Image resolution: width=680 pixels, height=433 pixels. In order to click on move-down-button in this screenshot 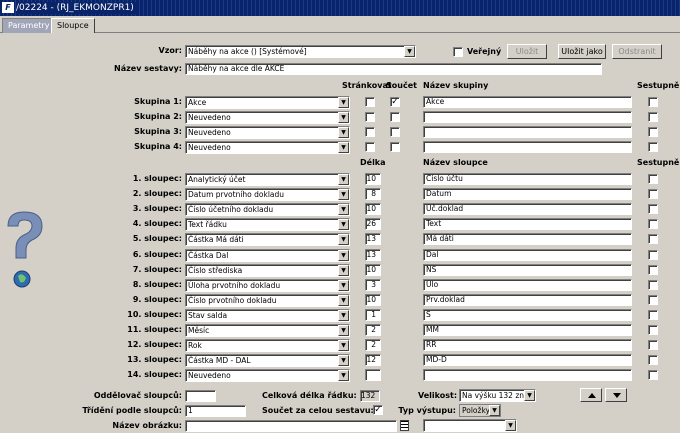, I will do `click(616, 395)`.